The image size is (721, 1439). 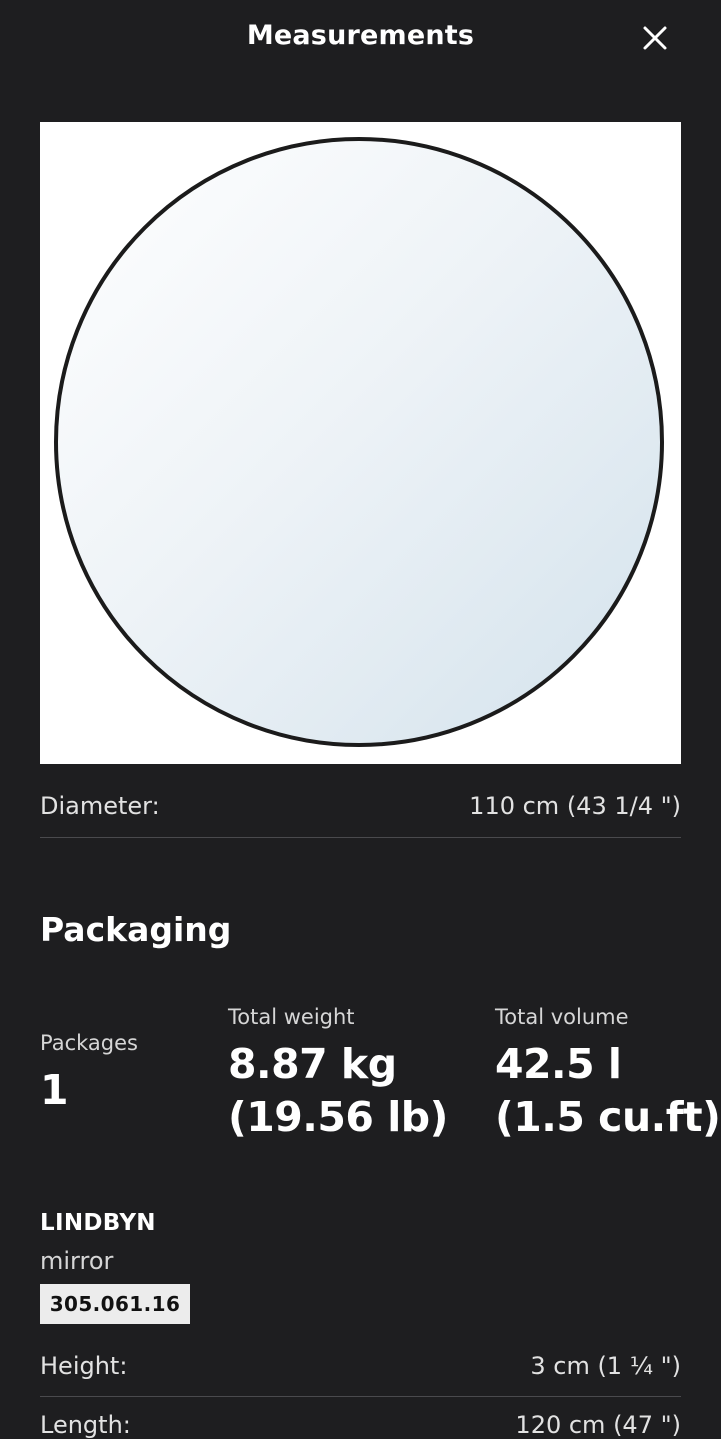 What do you see at coordinates (84, 1366) in the screenshot?
I see `height-label: Height:` at bounding box center [84, 1366].